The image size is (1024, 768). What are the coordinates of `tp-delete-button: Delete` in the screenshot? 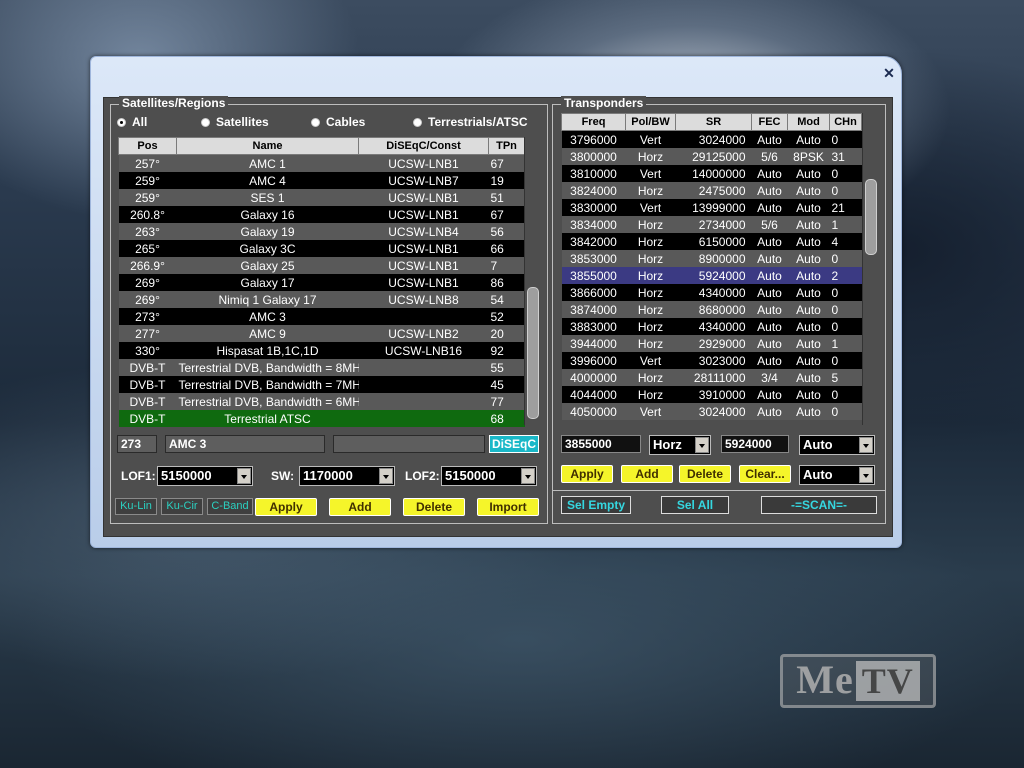 It's located at (705, 474).